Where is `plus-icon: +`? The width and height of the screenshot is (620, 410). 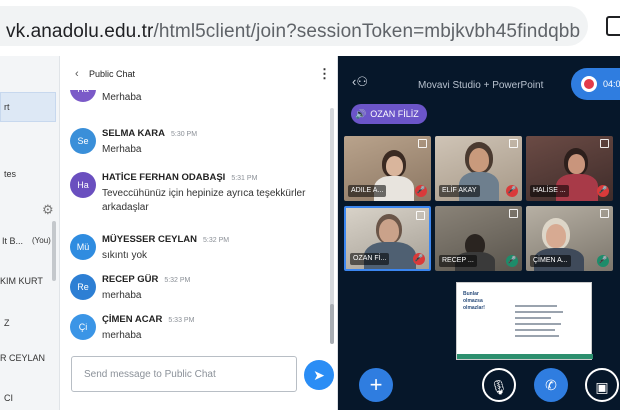
plus-icon: + is located at coordinates (376, 384).